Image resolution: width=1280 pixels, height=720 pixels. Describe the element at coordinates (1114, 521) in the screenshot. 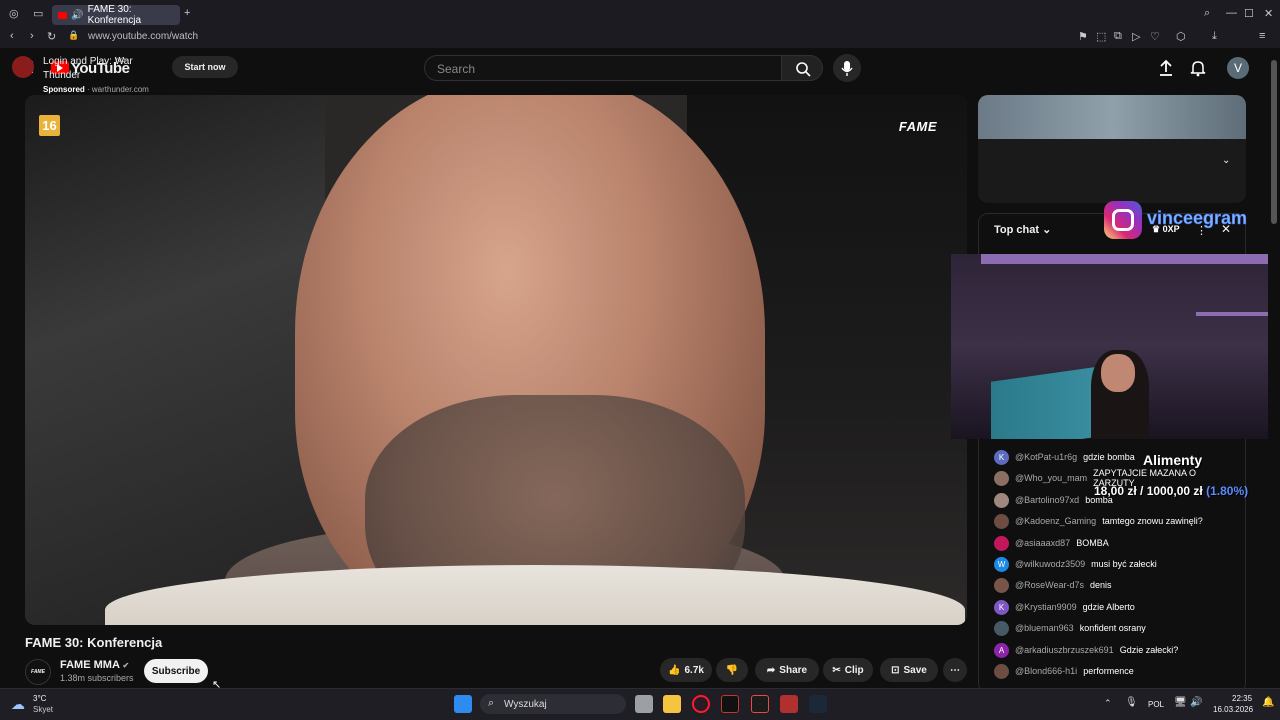

I see `chat-message: @Kadoenz_Gaming tamtego znowu zawinęli?` at that location.